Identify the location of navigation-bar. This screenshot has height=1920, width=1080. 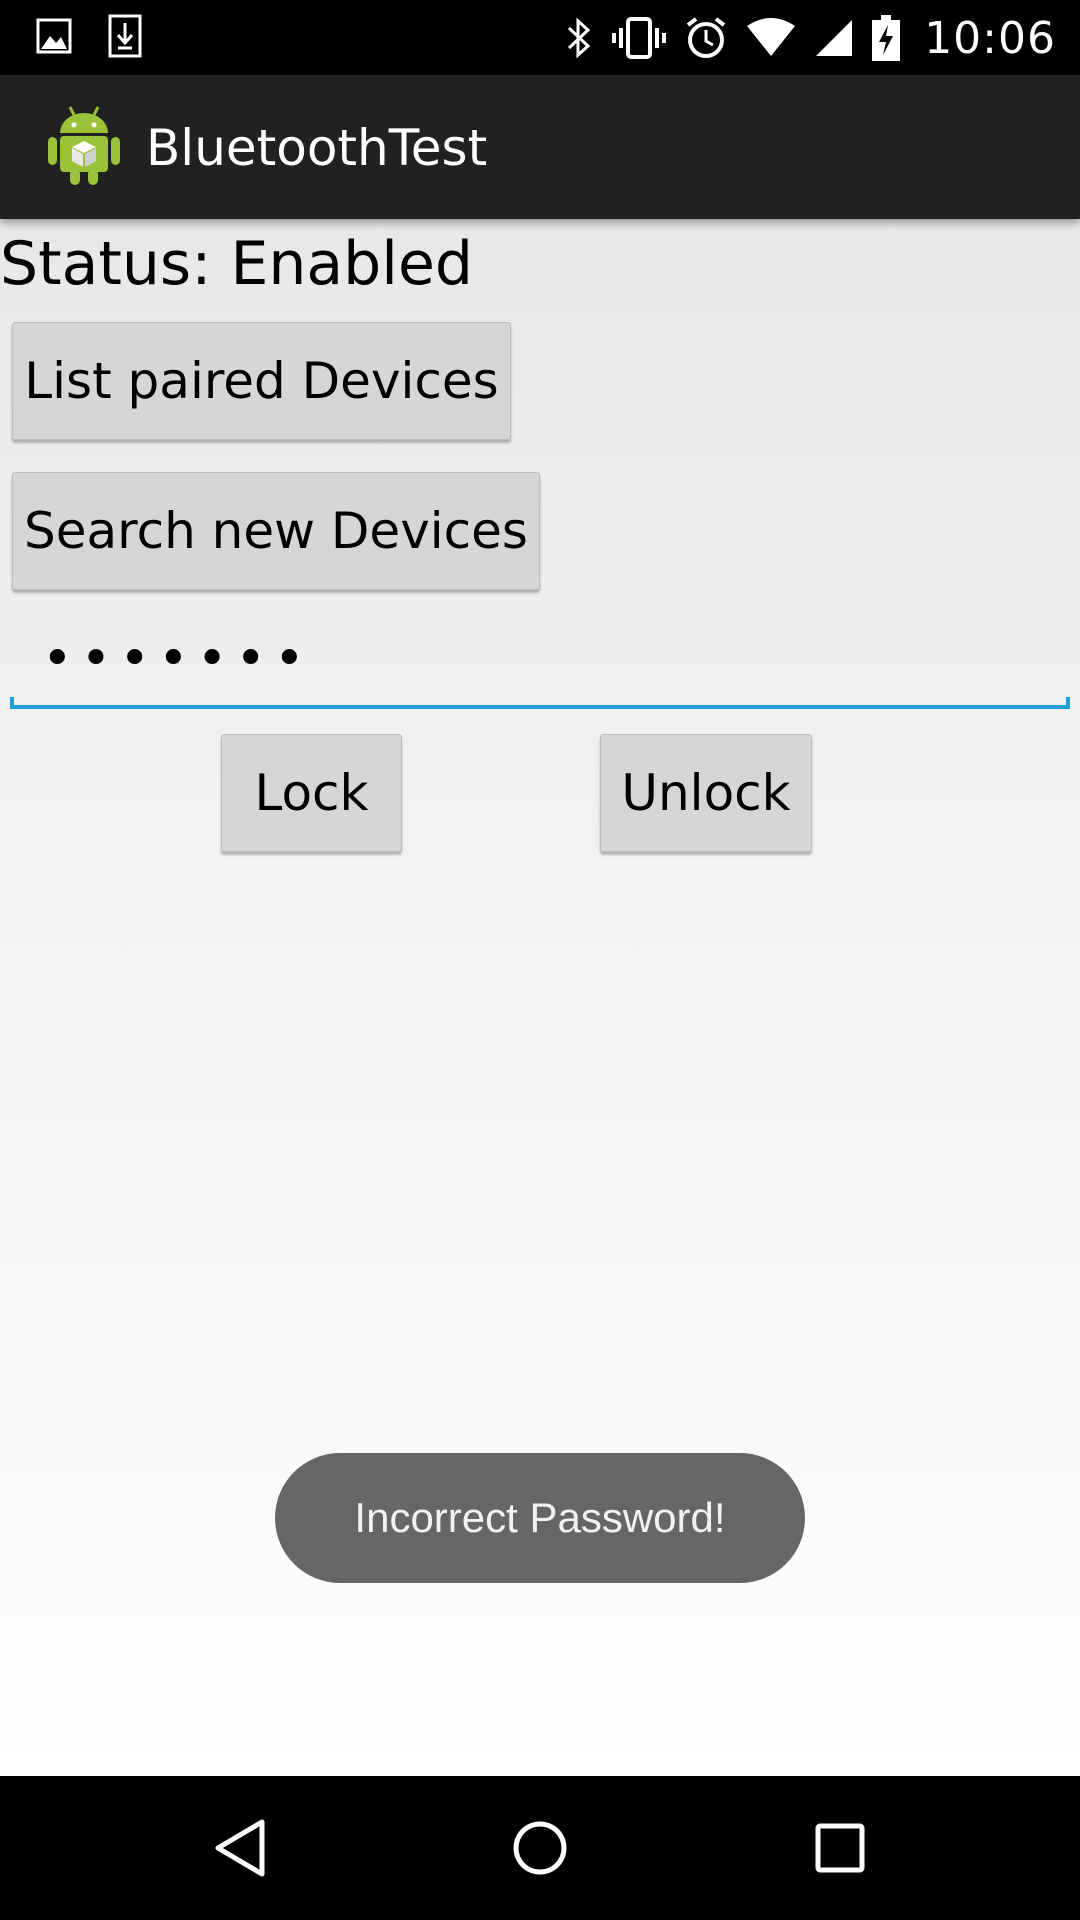
(540, 1848).